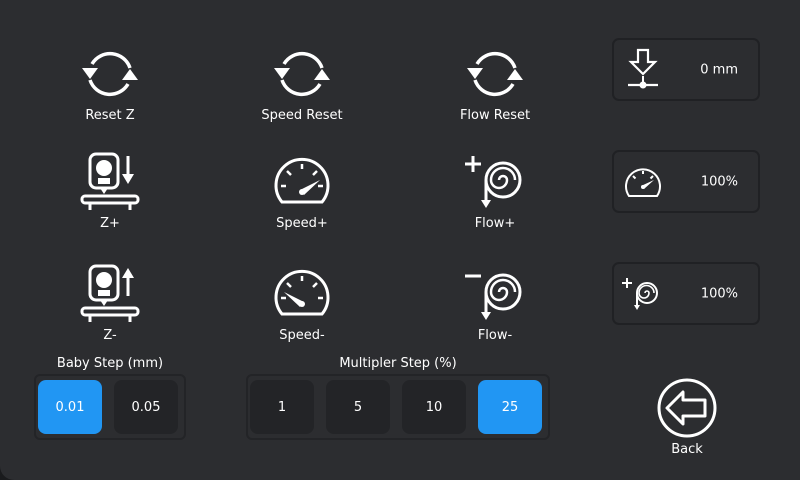 The height and width of the screenshot is (480, 800). I want to click on baby-step-title: Baby Step (mm), so click(110, 363).